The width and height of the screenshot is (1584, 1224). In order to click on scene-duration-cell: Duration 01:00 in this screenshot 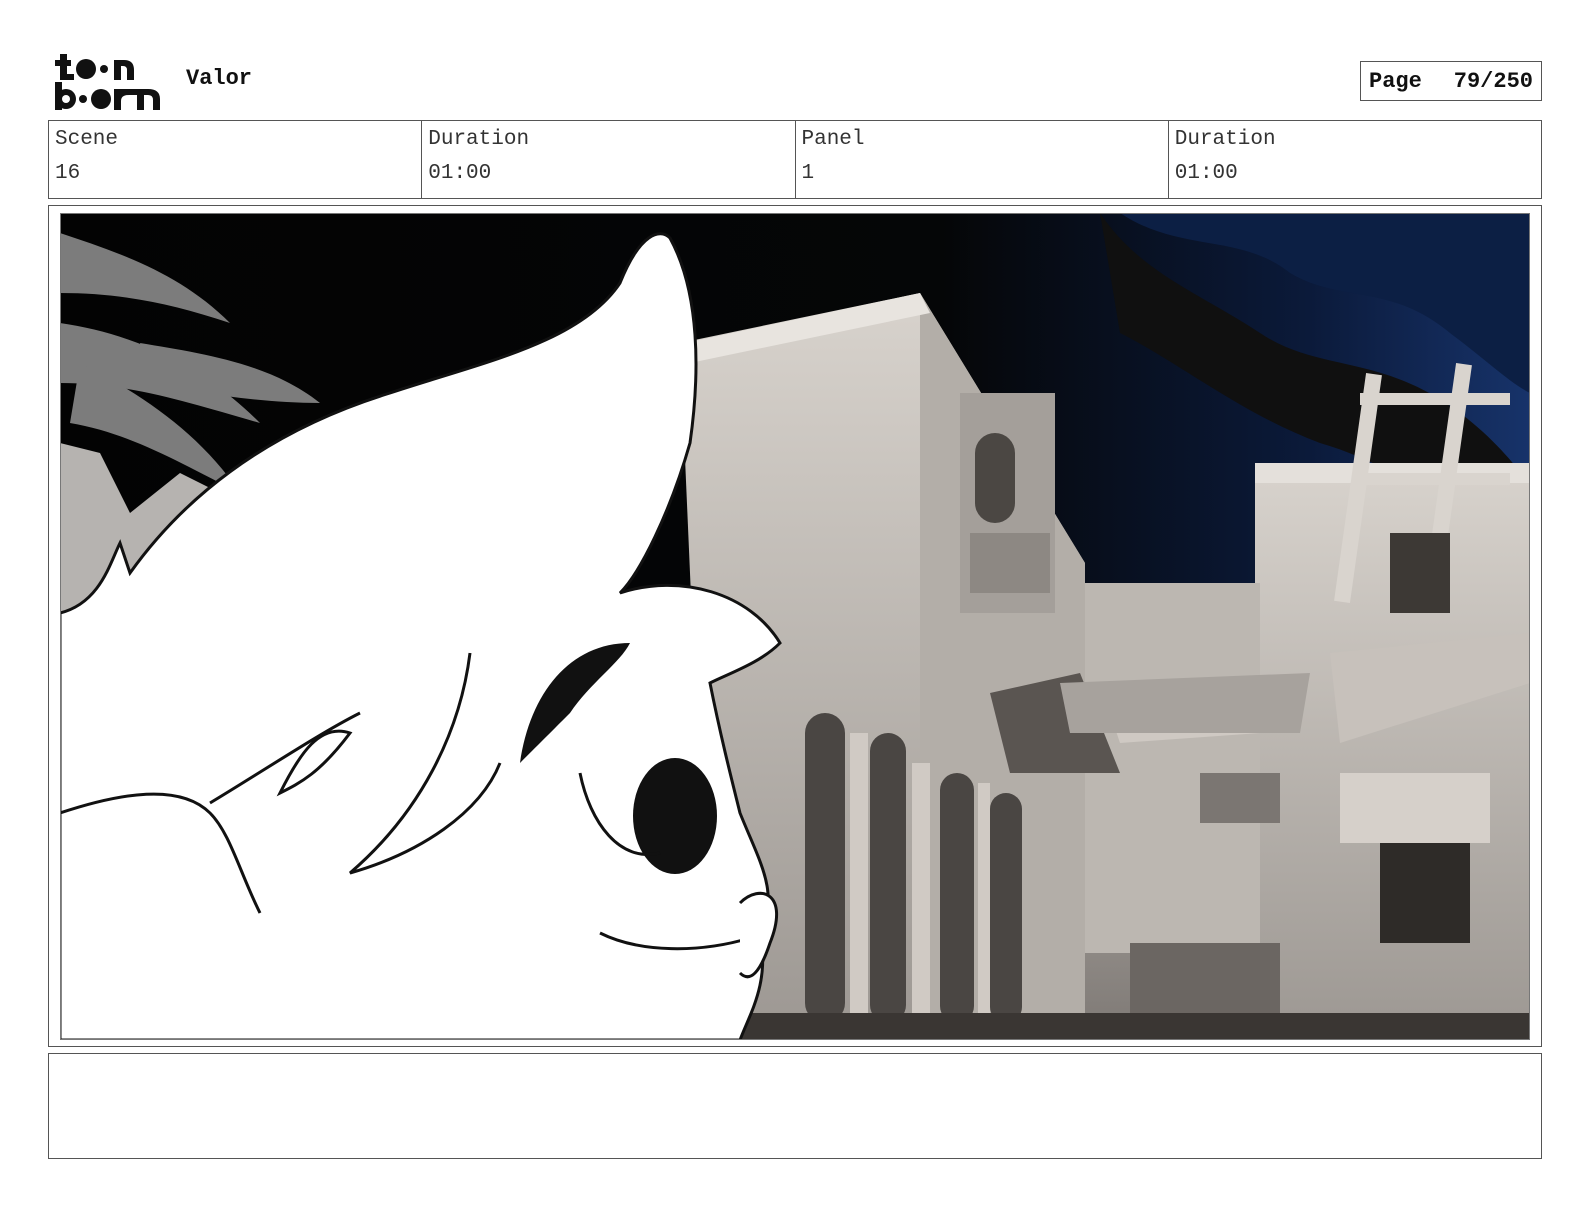, I will do `click(609, 159)`.